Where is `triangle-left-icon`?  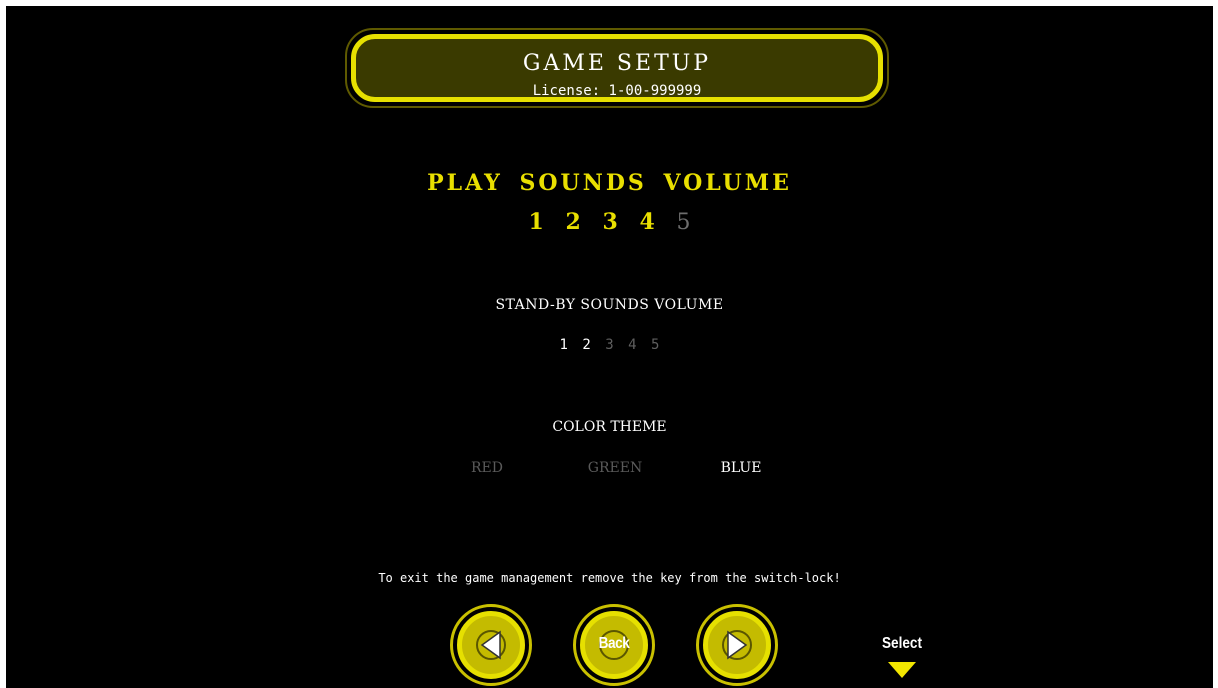 triangle-left-icon is located at coordinates (490, 645).